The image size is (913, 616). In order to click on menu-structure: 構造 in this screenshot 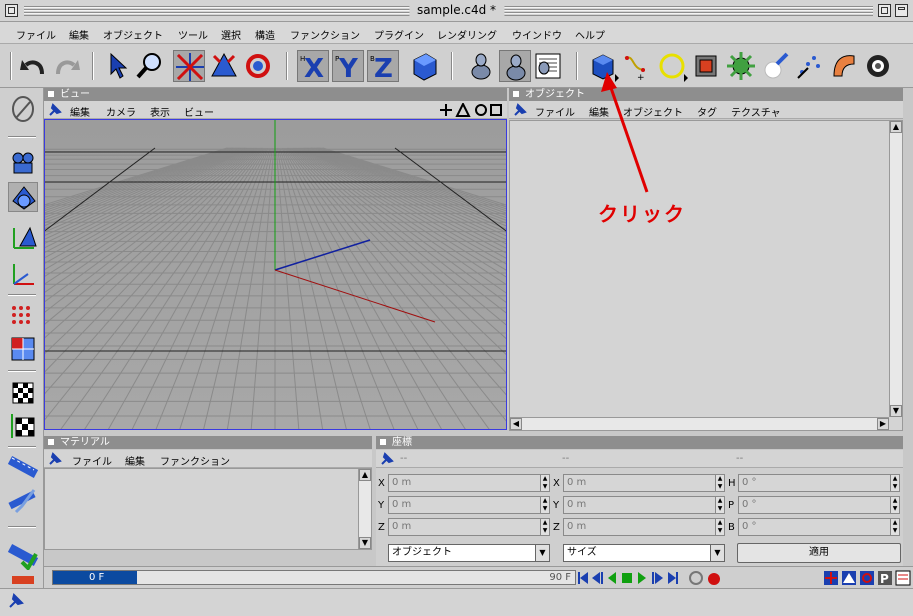, I will do `click(265, 34)`.